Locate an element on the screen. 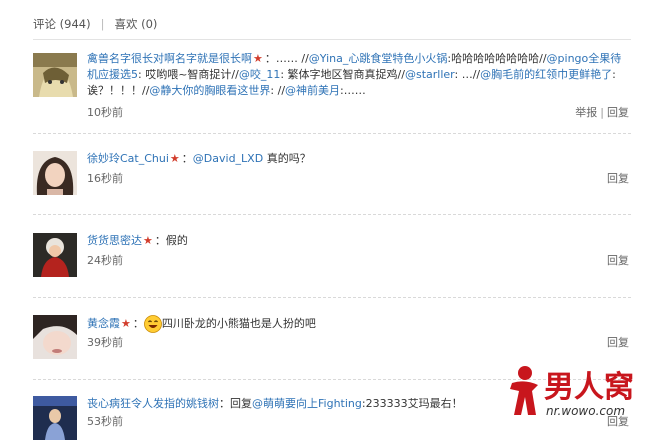  logo-text: 男人窝 is located at coordinates (589, 387).